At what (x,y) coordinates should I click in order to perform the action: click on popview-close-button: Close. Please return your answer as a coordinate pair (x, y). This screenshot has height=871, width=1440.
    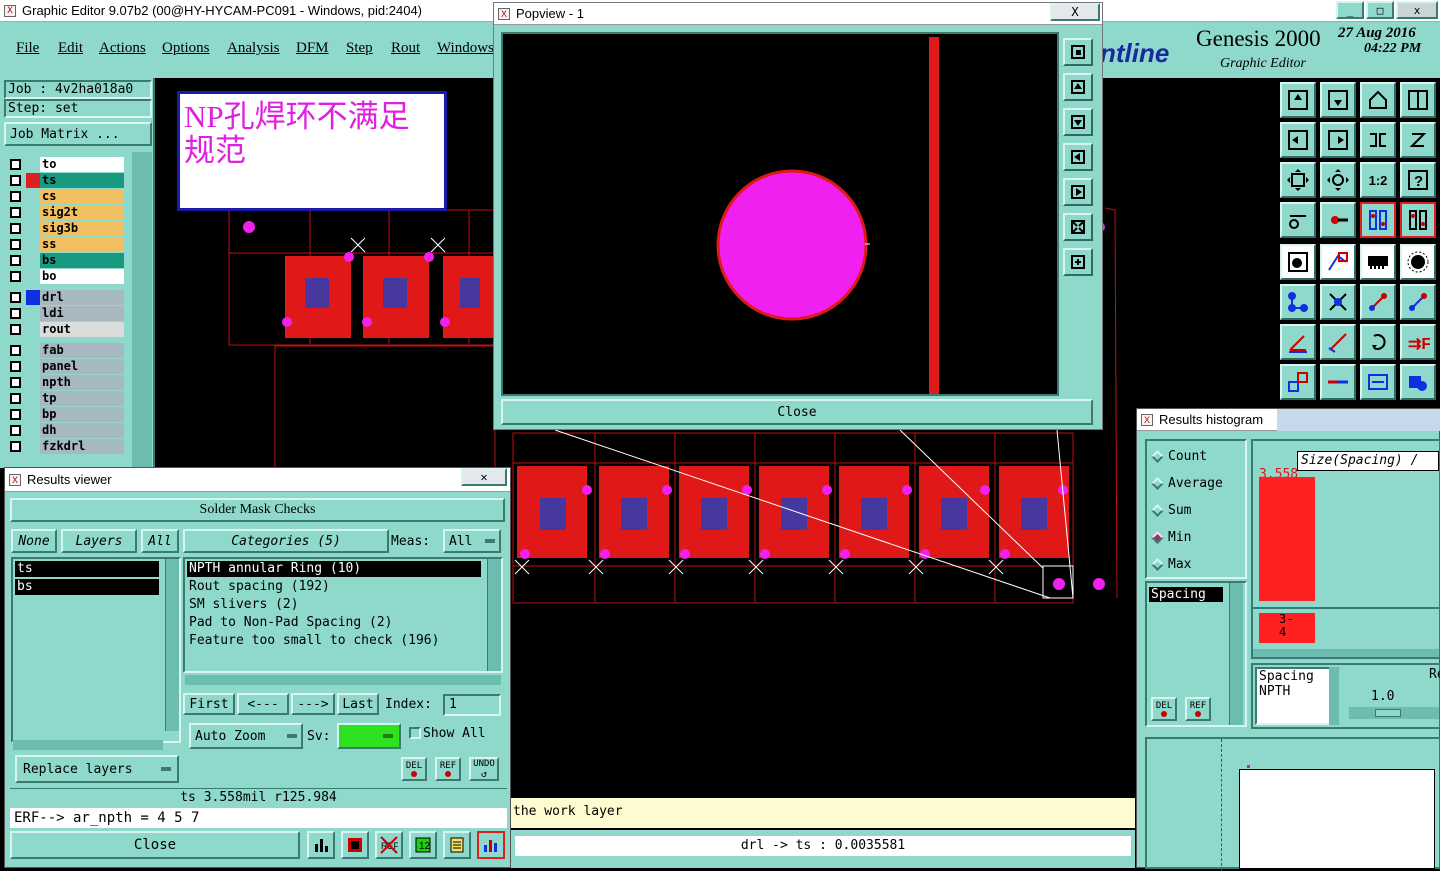
    Looking at the image, I should click on (797, 412).